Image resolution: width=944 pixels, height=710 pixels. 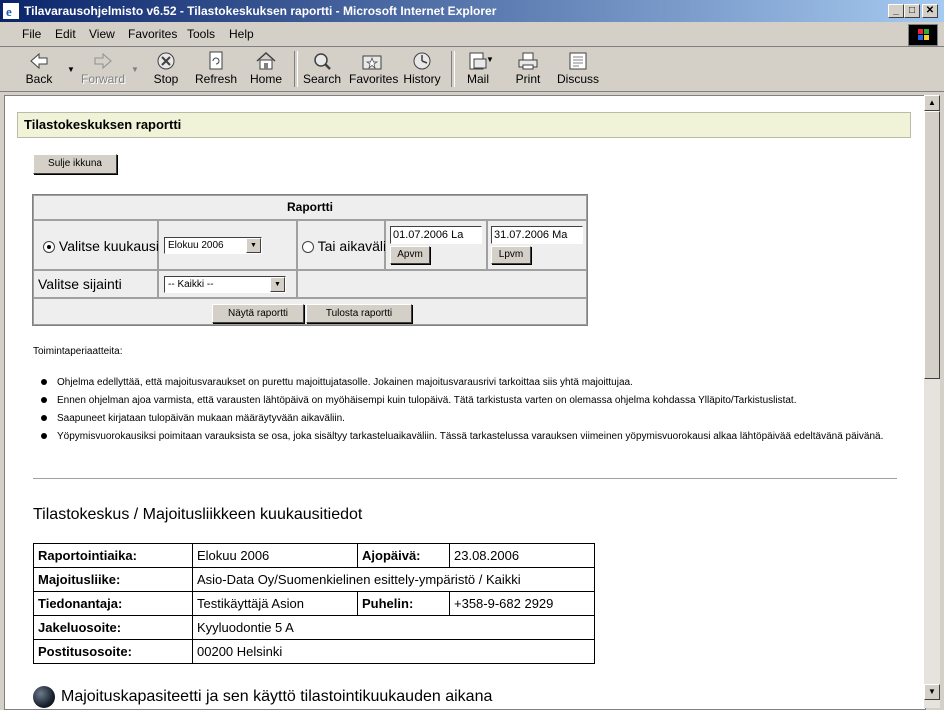 I want to click on forward-arrow-icon, so click(x=103, y=61).